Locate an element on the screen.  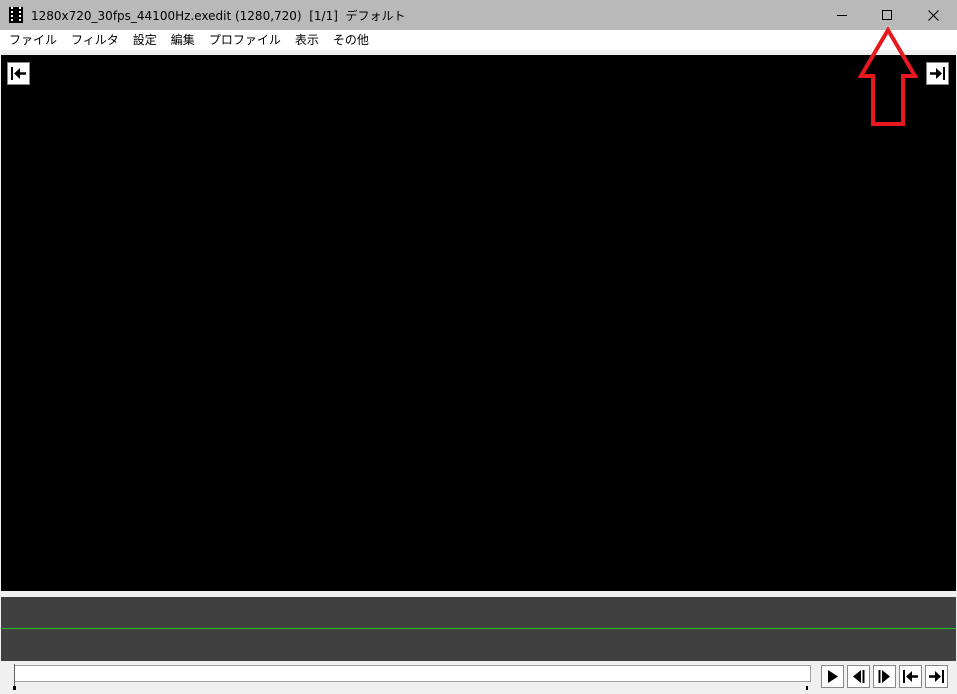
go-end-icon is located at coordinates (936, 676).